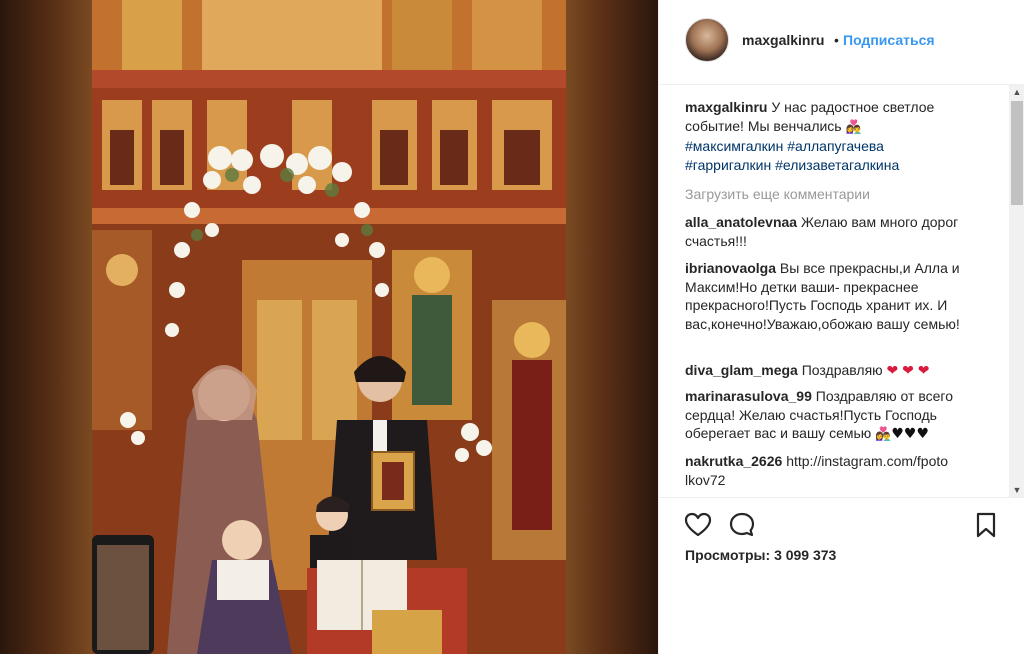  What do you see at coordinates (612, 327) in the screenshot?
I see `video-blur-right` at bounding box center [612, 327].